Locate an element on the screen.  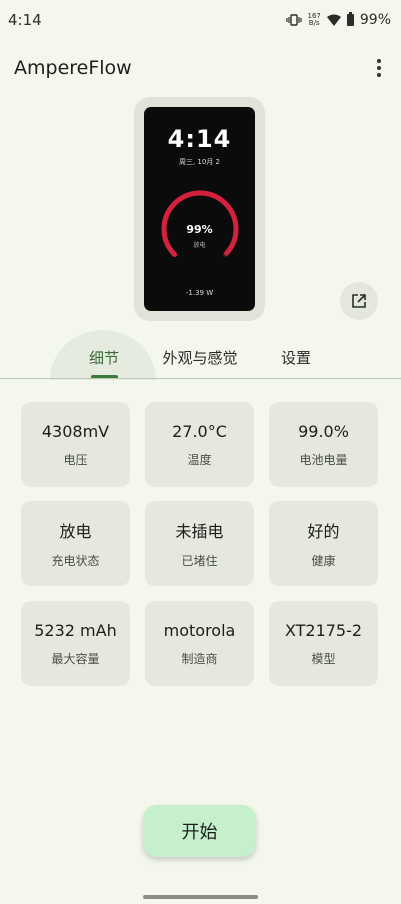
status-time: 4:14 is located at coordinates (25, 20).